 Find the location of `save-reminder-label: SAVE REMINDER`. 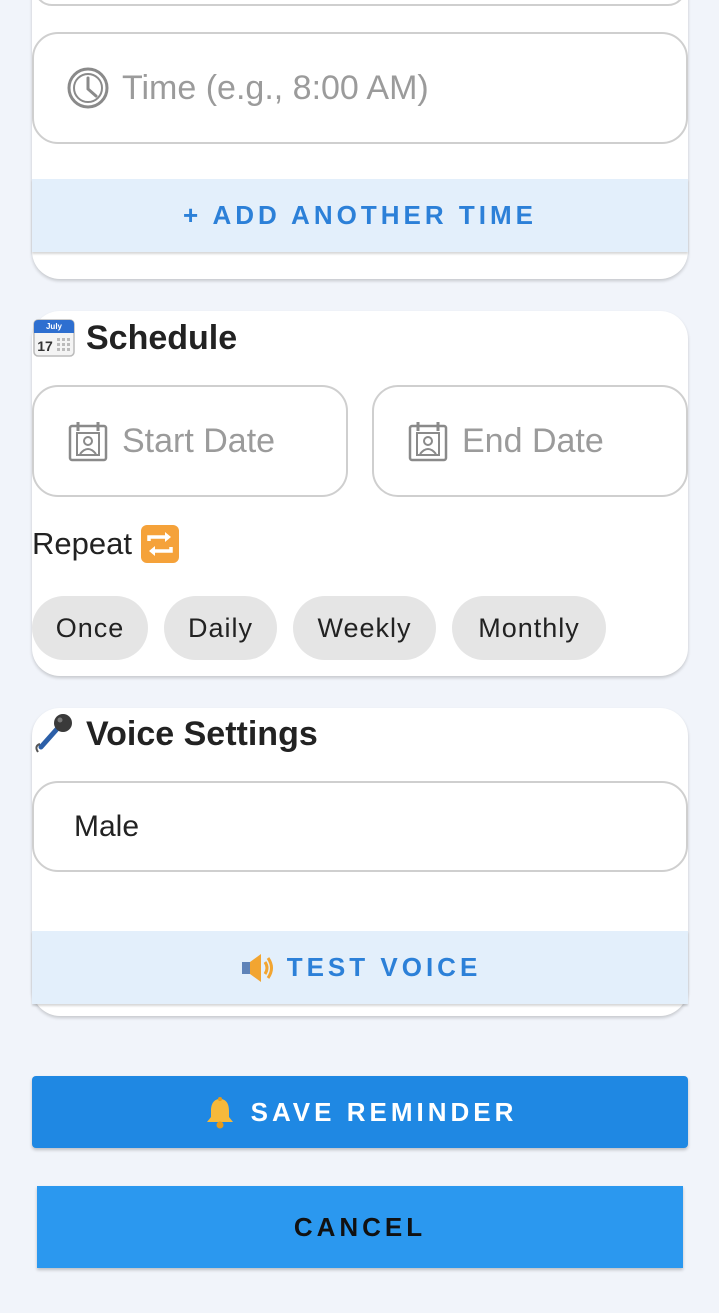

save-reminder-label: SAVE REMINDER is located at coordinates (384, 1111).